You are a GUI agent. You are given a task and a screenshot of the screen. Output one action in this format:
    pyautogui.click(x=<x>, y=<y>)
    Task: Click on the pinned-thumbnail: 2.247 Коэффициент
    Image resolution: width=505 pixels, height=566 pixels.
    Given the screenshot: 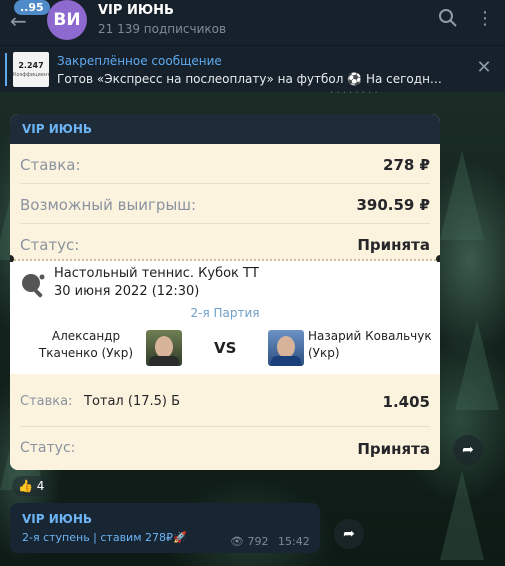 What is the action you would take?
    pyautogui.click(x=32, y=69)
    